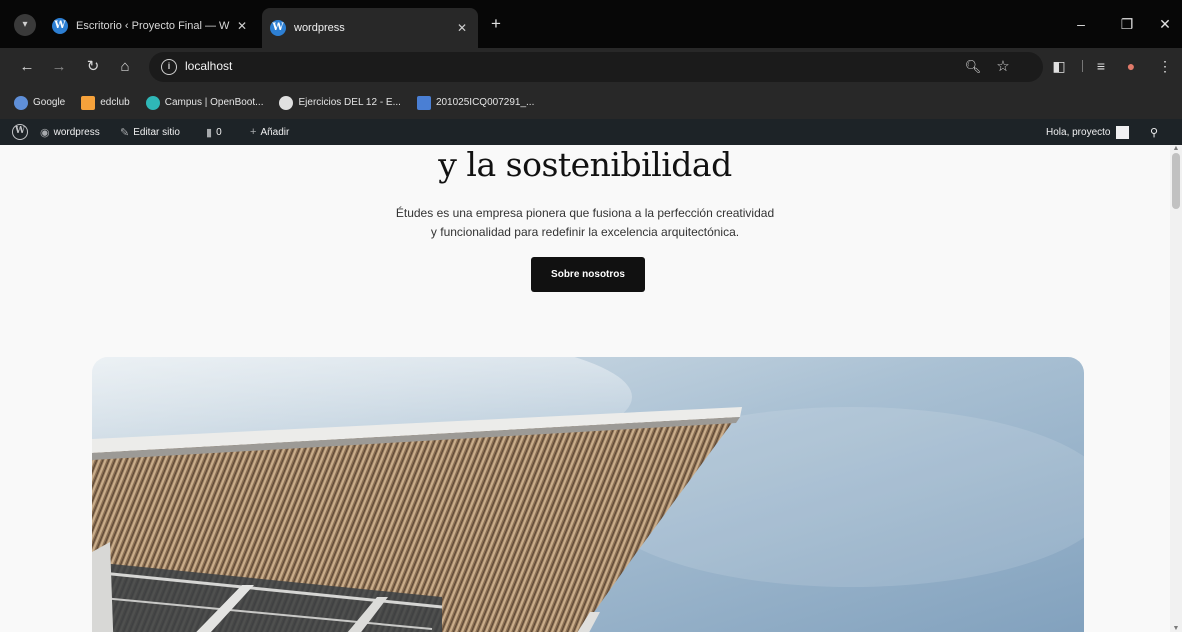 This screenshot has width=1182, height=632. Describe the element at coordinates (59, 67) in the screenshot. I see `forward-arrow-icon: →` at that location.